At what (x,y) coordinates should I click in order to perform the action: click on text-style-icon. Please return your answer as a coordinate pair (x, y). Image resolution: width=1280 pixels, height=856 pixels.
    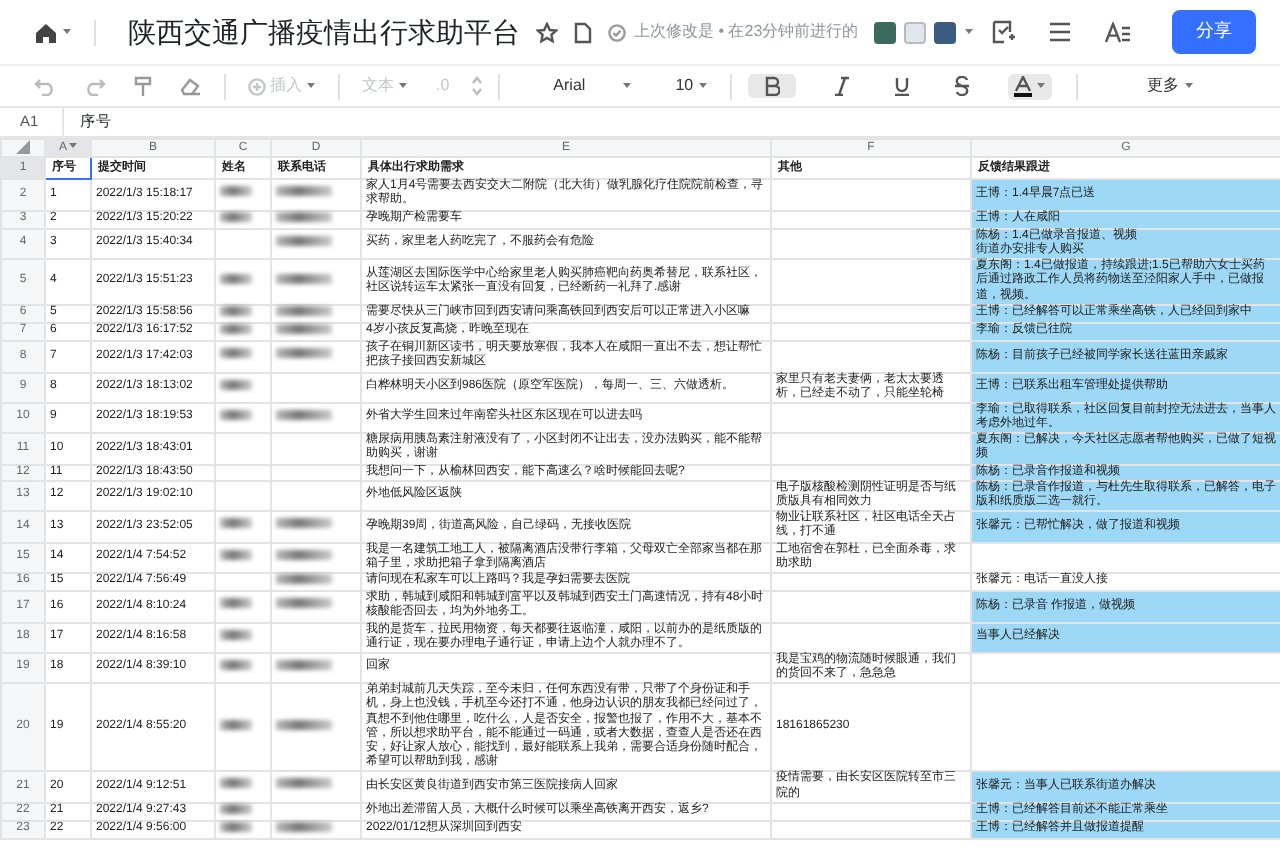
    Looking at the image, I should click on (1118, 32).